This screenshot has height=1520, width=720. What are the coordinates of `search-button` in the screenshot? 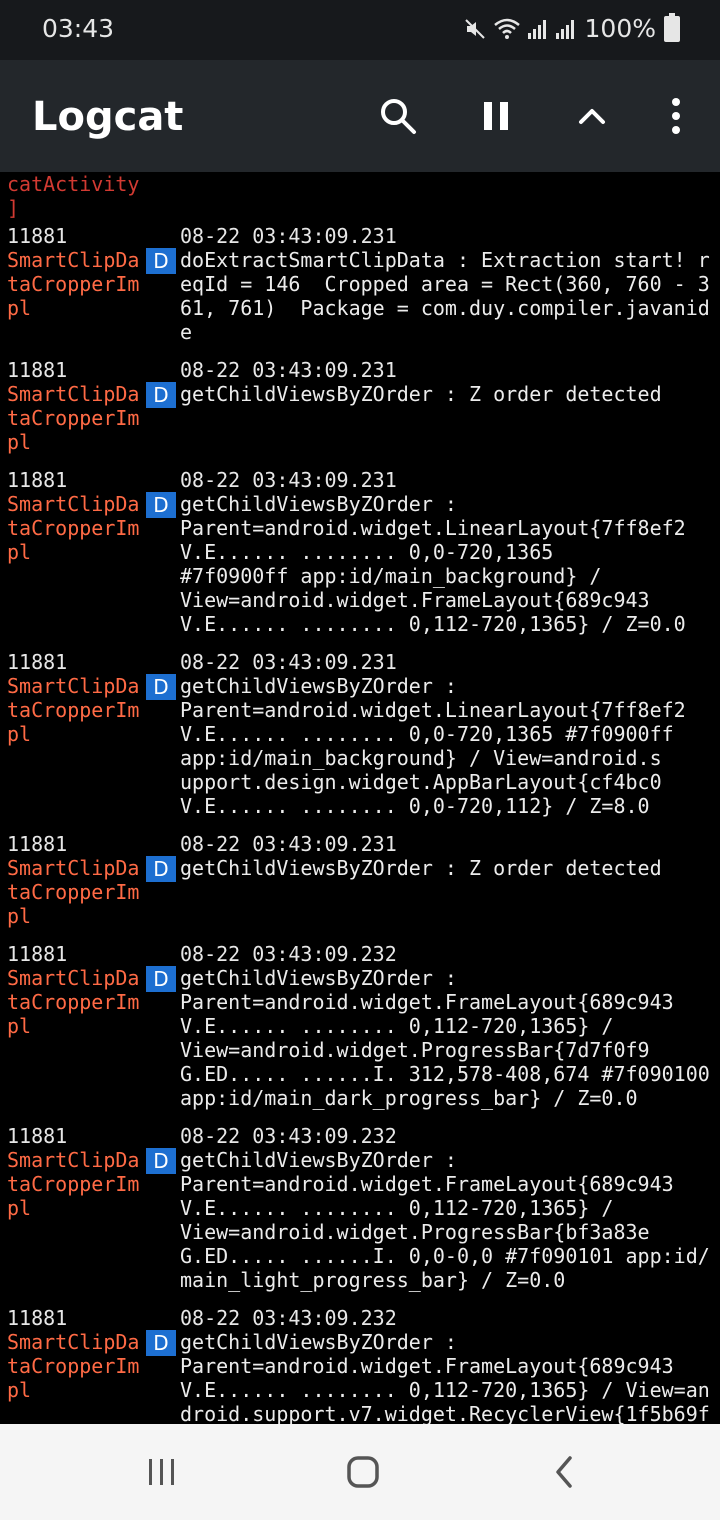 It's located at (398, 116).